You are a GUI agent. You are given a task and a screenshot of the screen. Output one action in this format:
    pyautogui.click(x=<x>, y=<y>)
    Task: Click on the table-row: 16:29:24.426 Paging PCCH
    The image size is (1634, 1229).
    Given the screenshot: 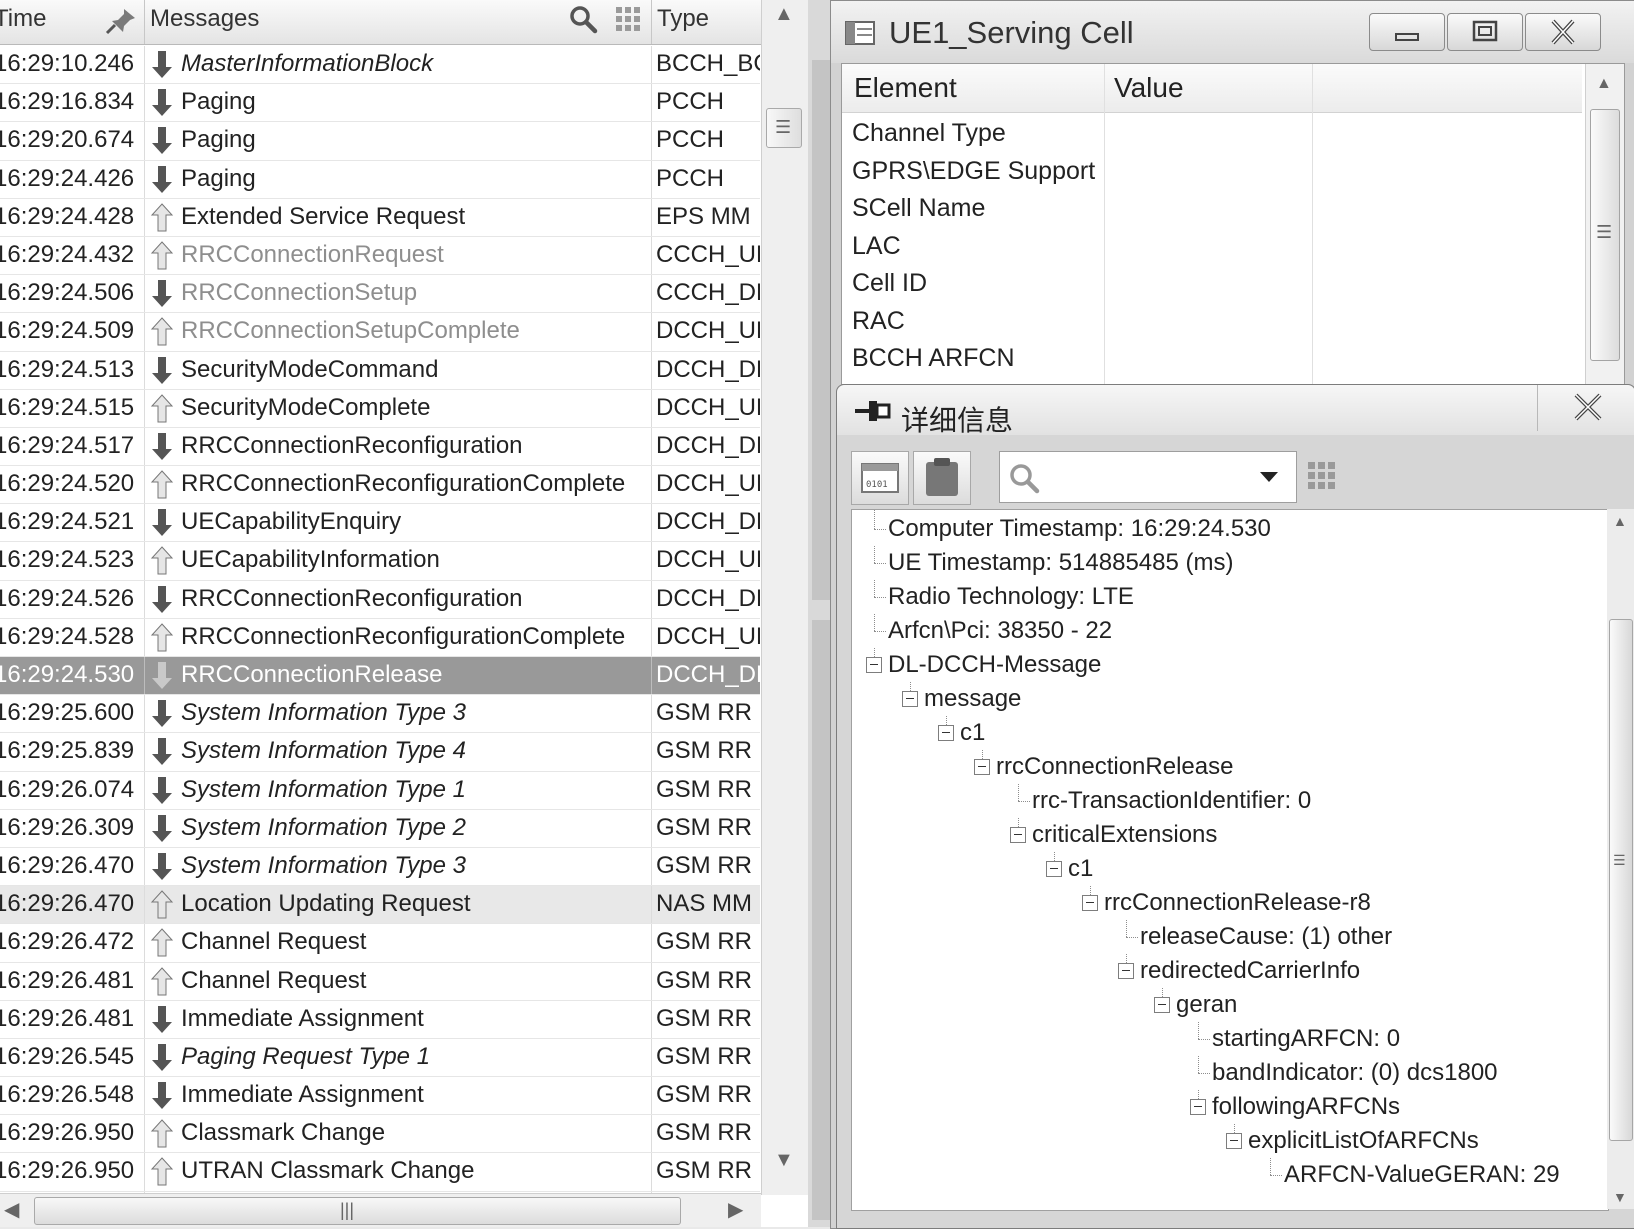 What is the action you would take?
    pyautogui.click(x=380, y=179)
    